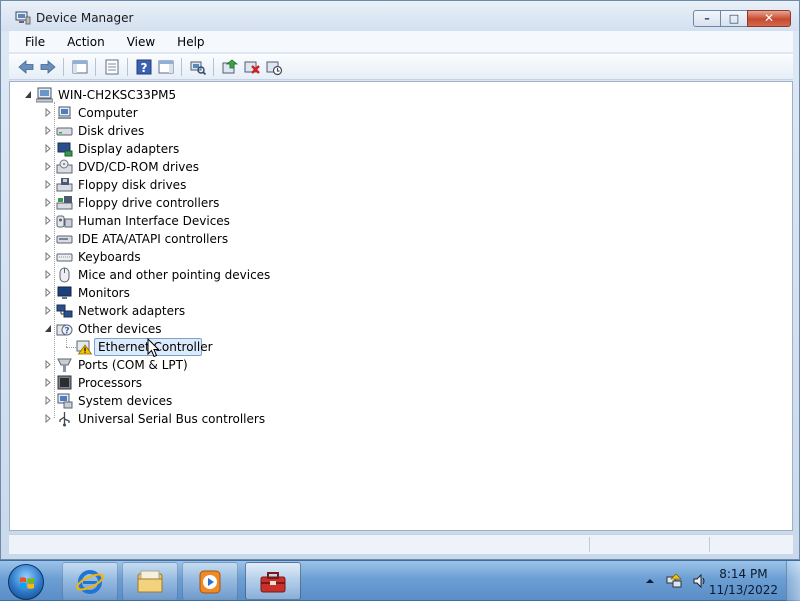 The image size is (800, 601). I want to click on network-icon, so click(674, 581).